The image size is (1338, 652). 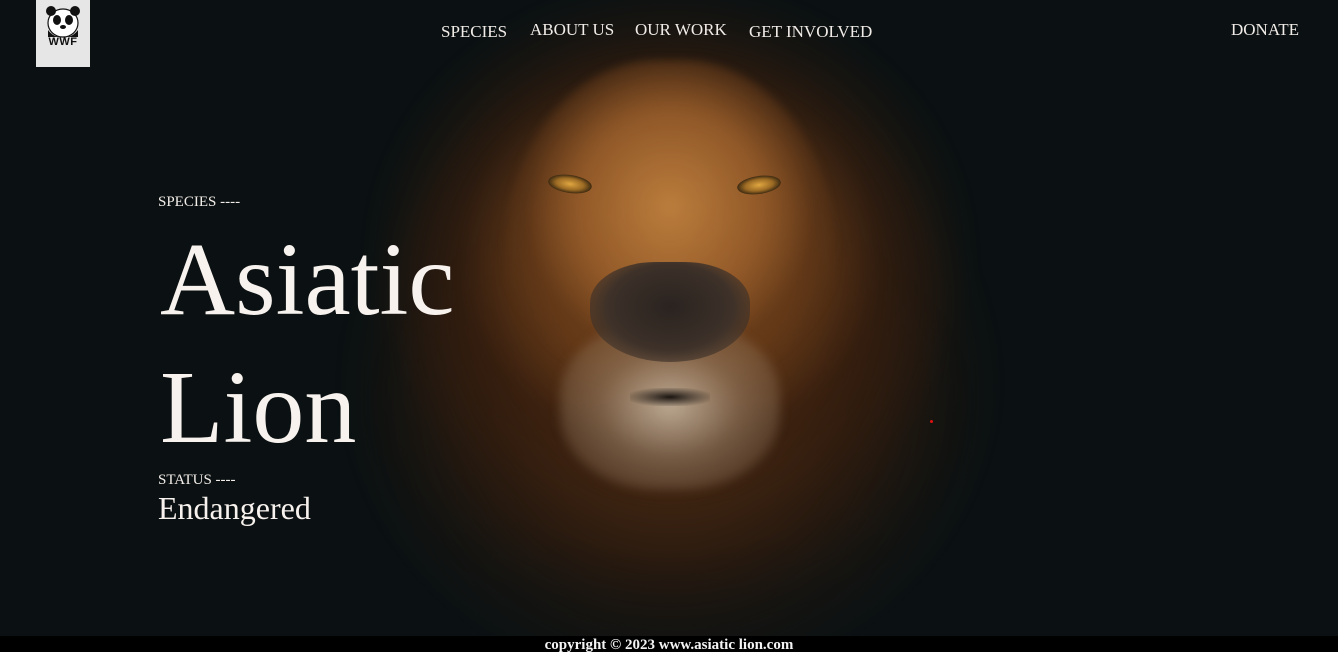 What do you see at coordinates (1265, 30) in the screenshot?
I see `nav-donate: DONATE` at bounding box center [1265, 30].